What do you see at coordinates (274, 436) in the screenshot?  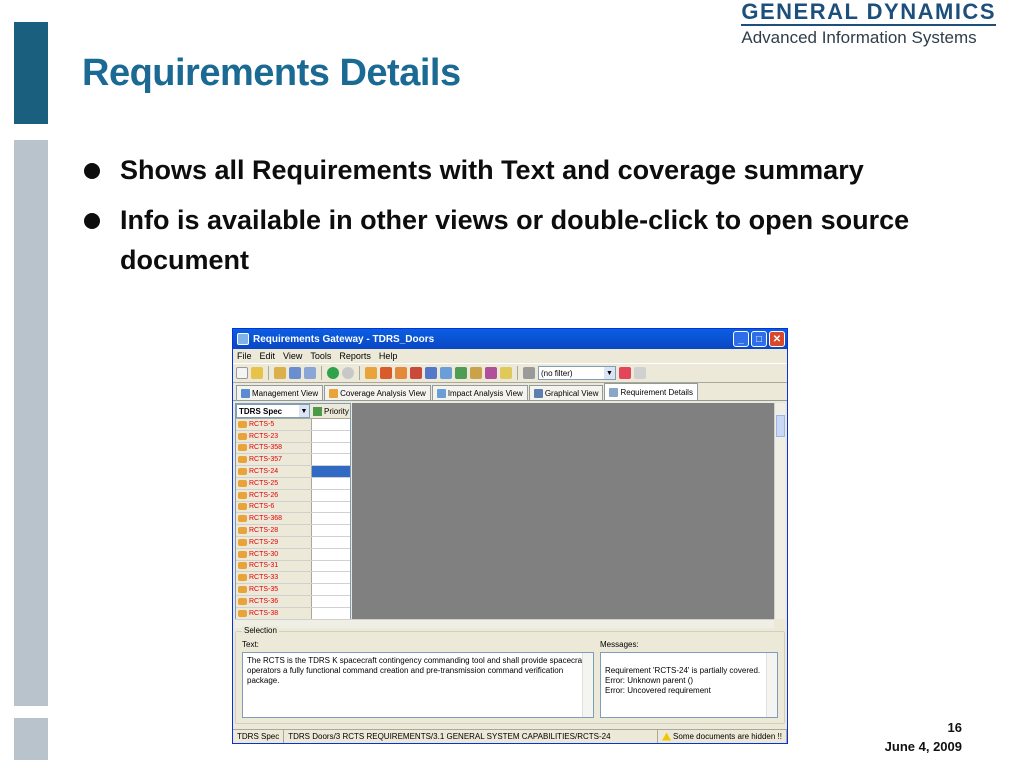 I see `req-id-cell: RCTS-23` at bounding box center [274, 436].